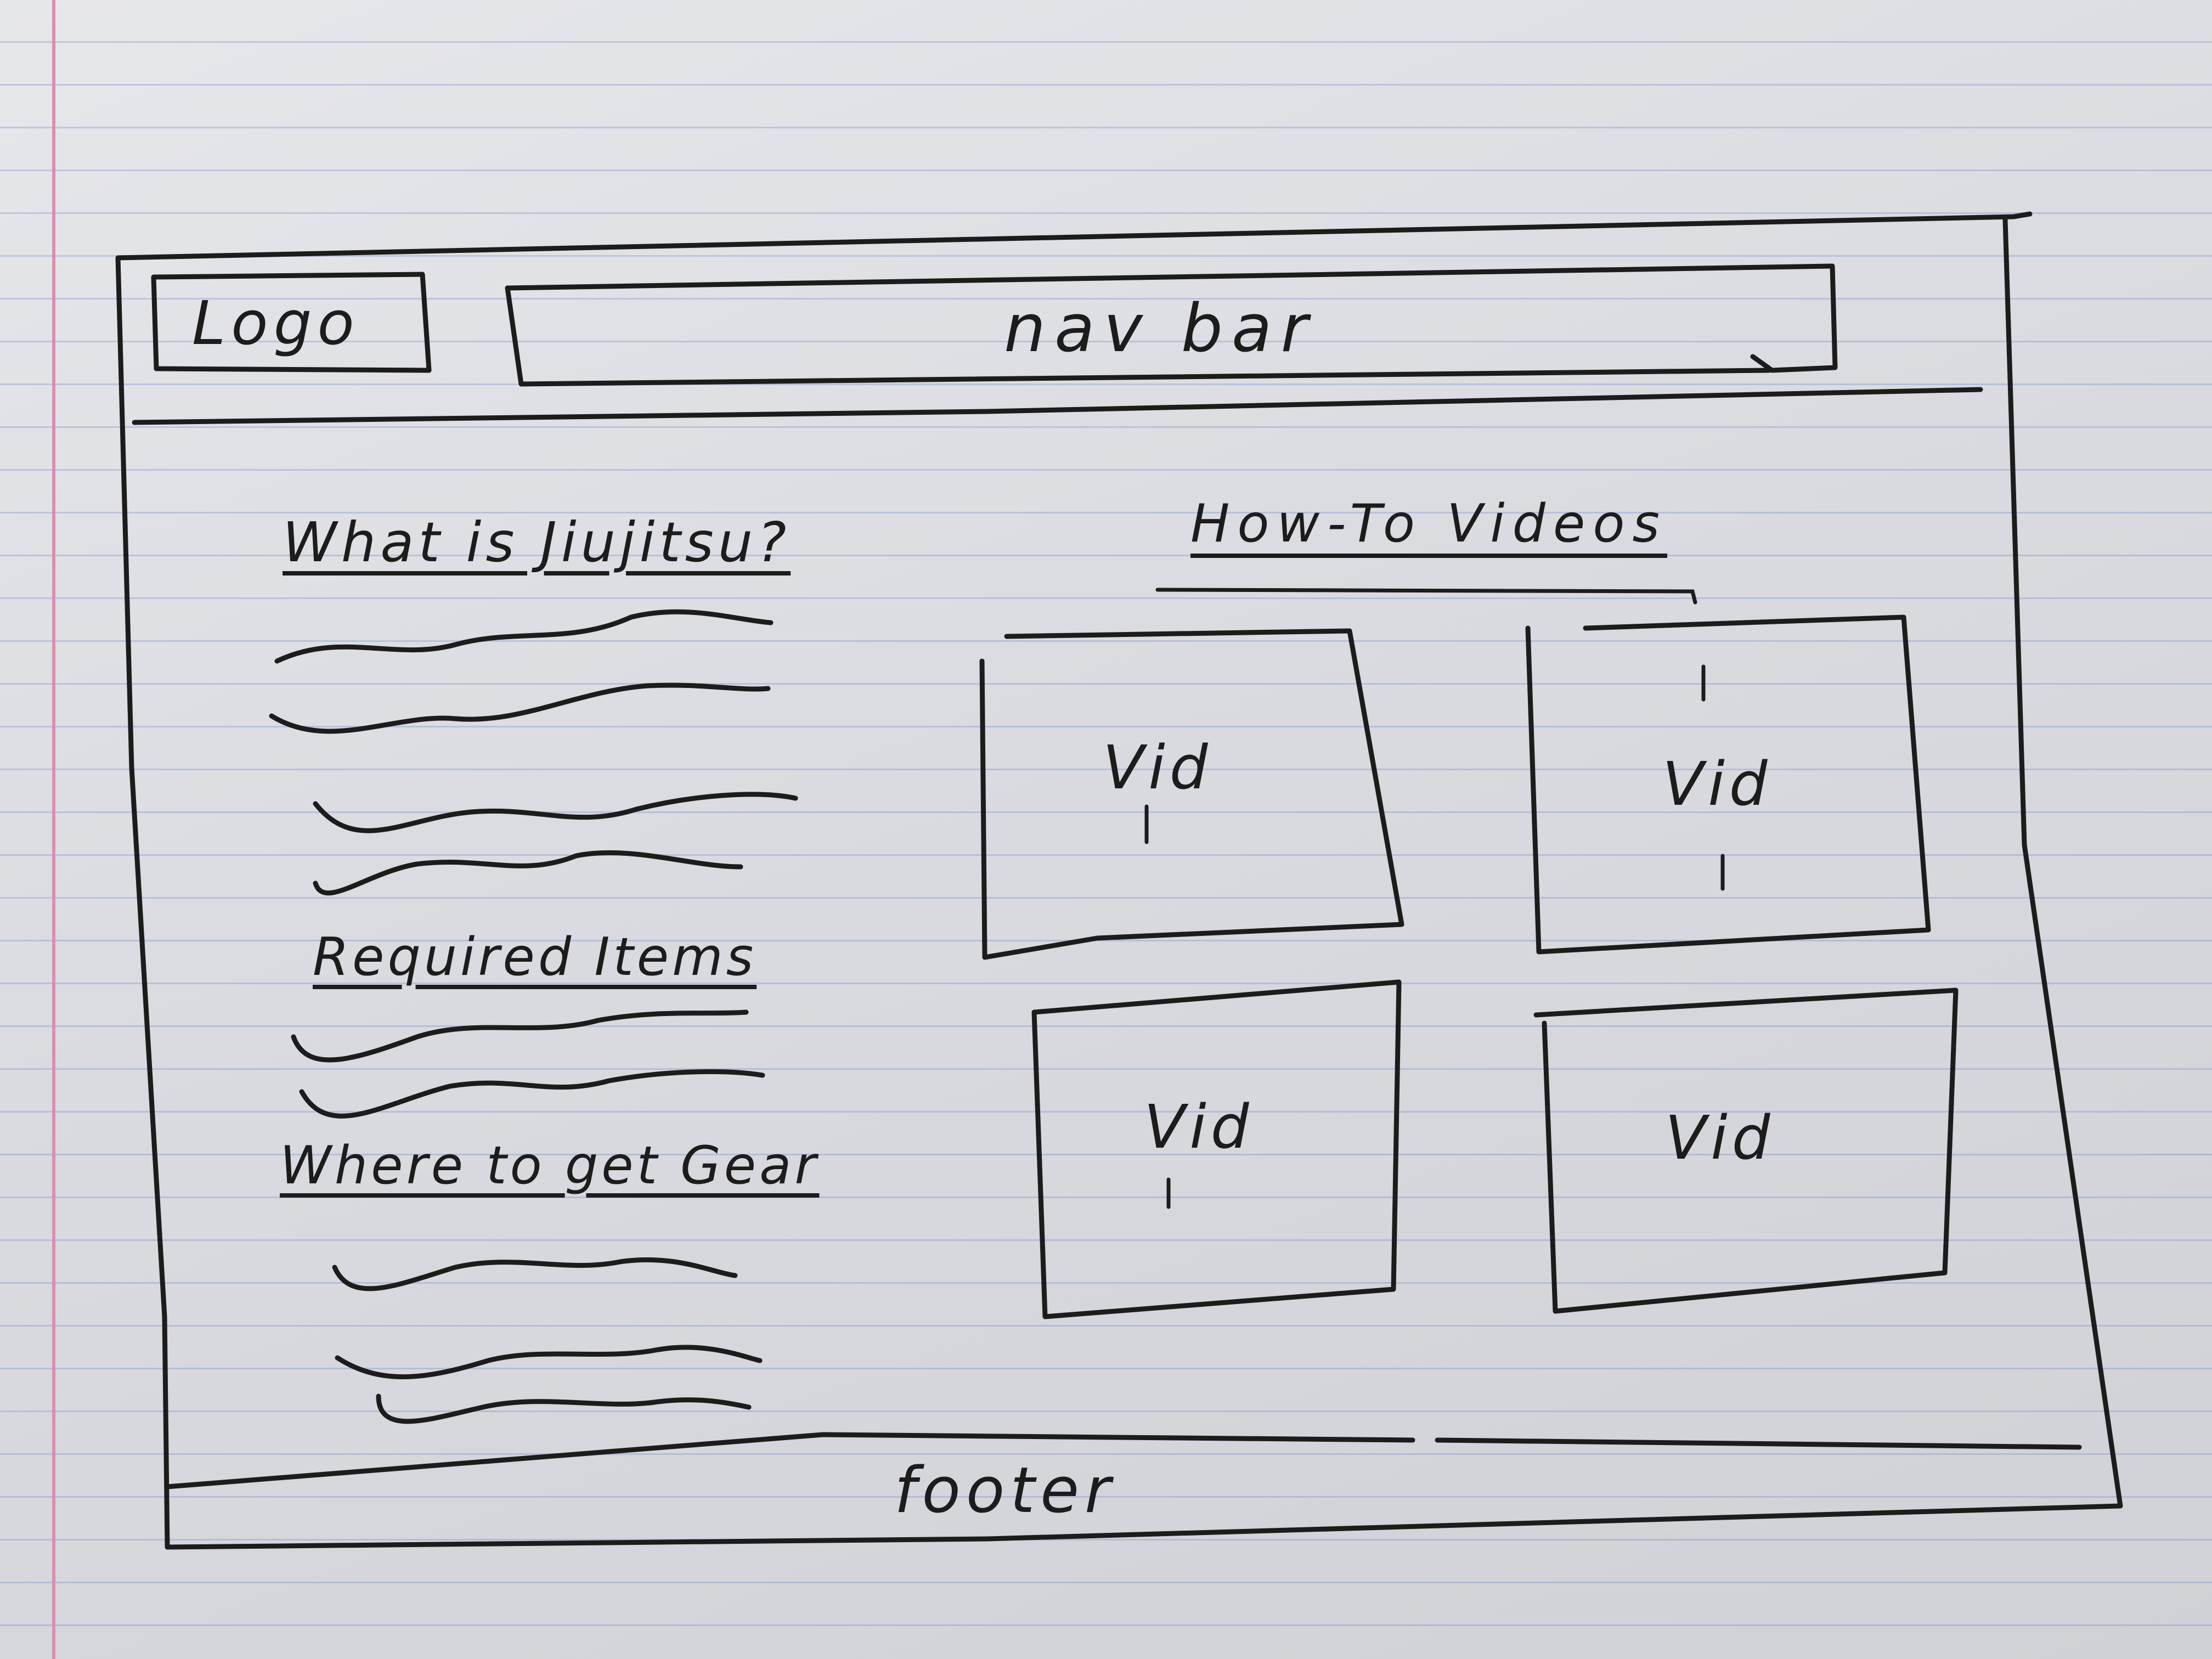 Image resolution: width=2212 pixels, height=1659 pixels. Describe the element at coordinates (535, 957) in the screenshot. I see `section-heading-required-items: Required Items` at that location.